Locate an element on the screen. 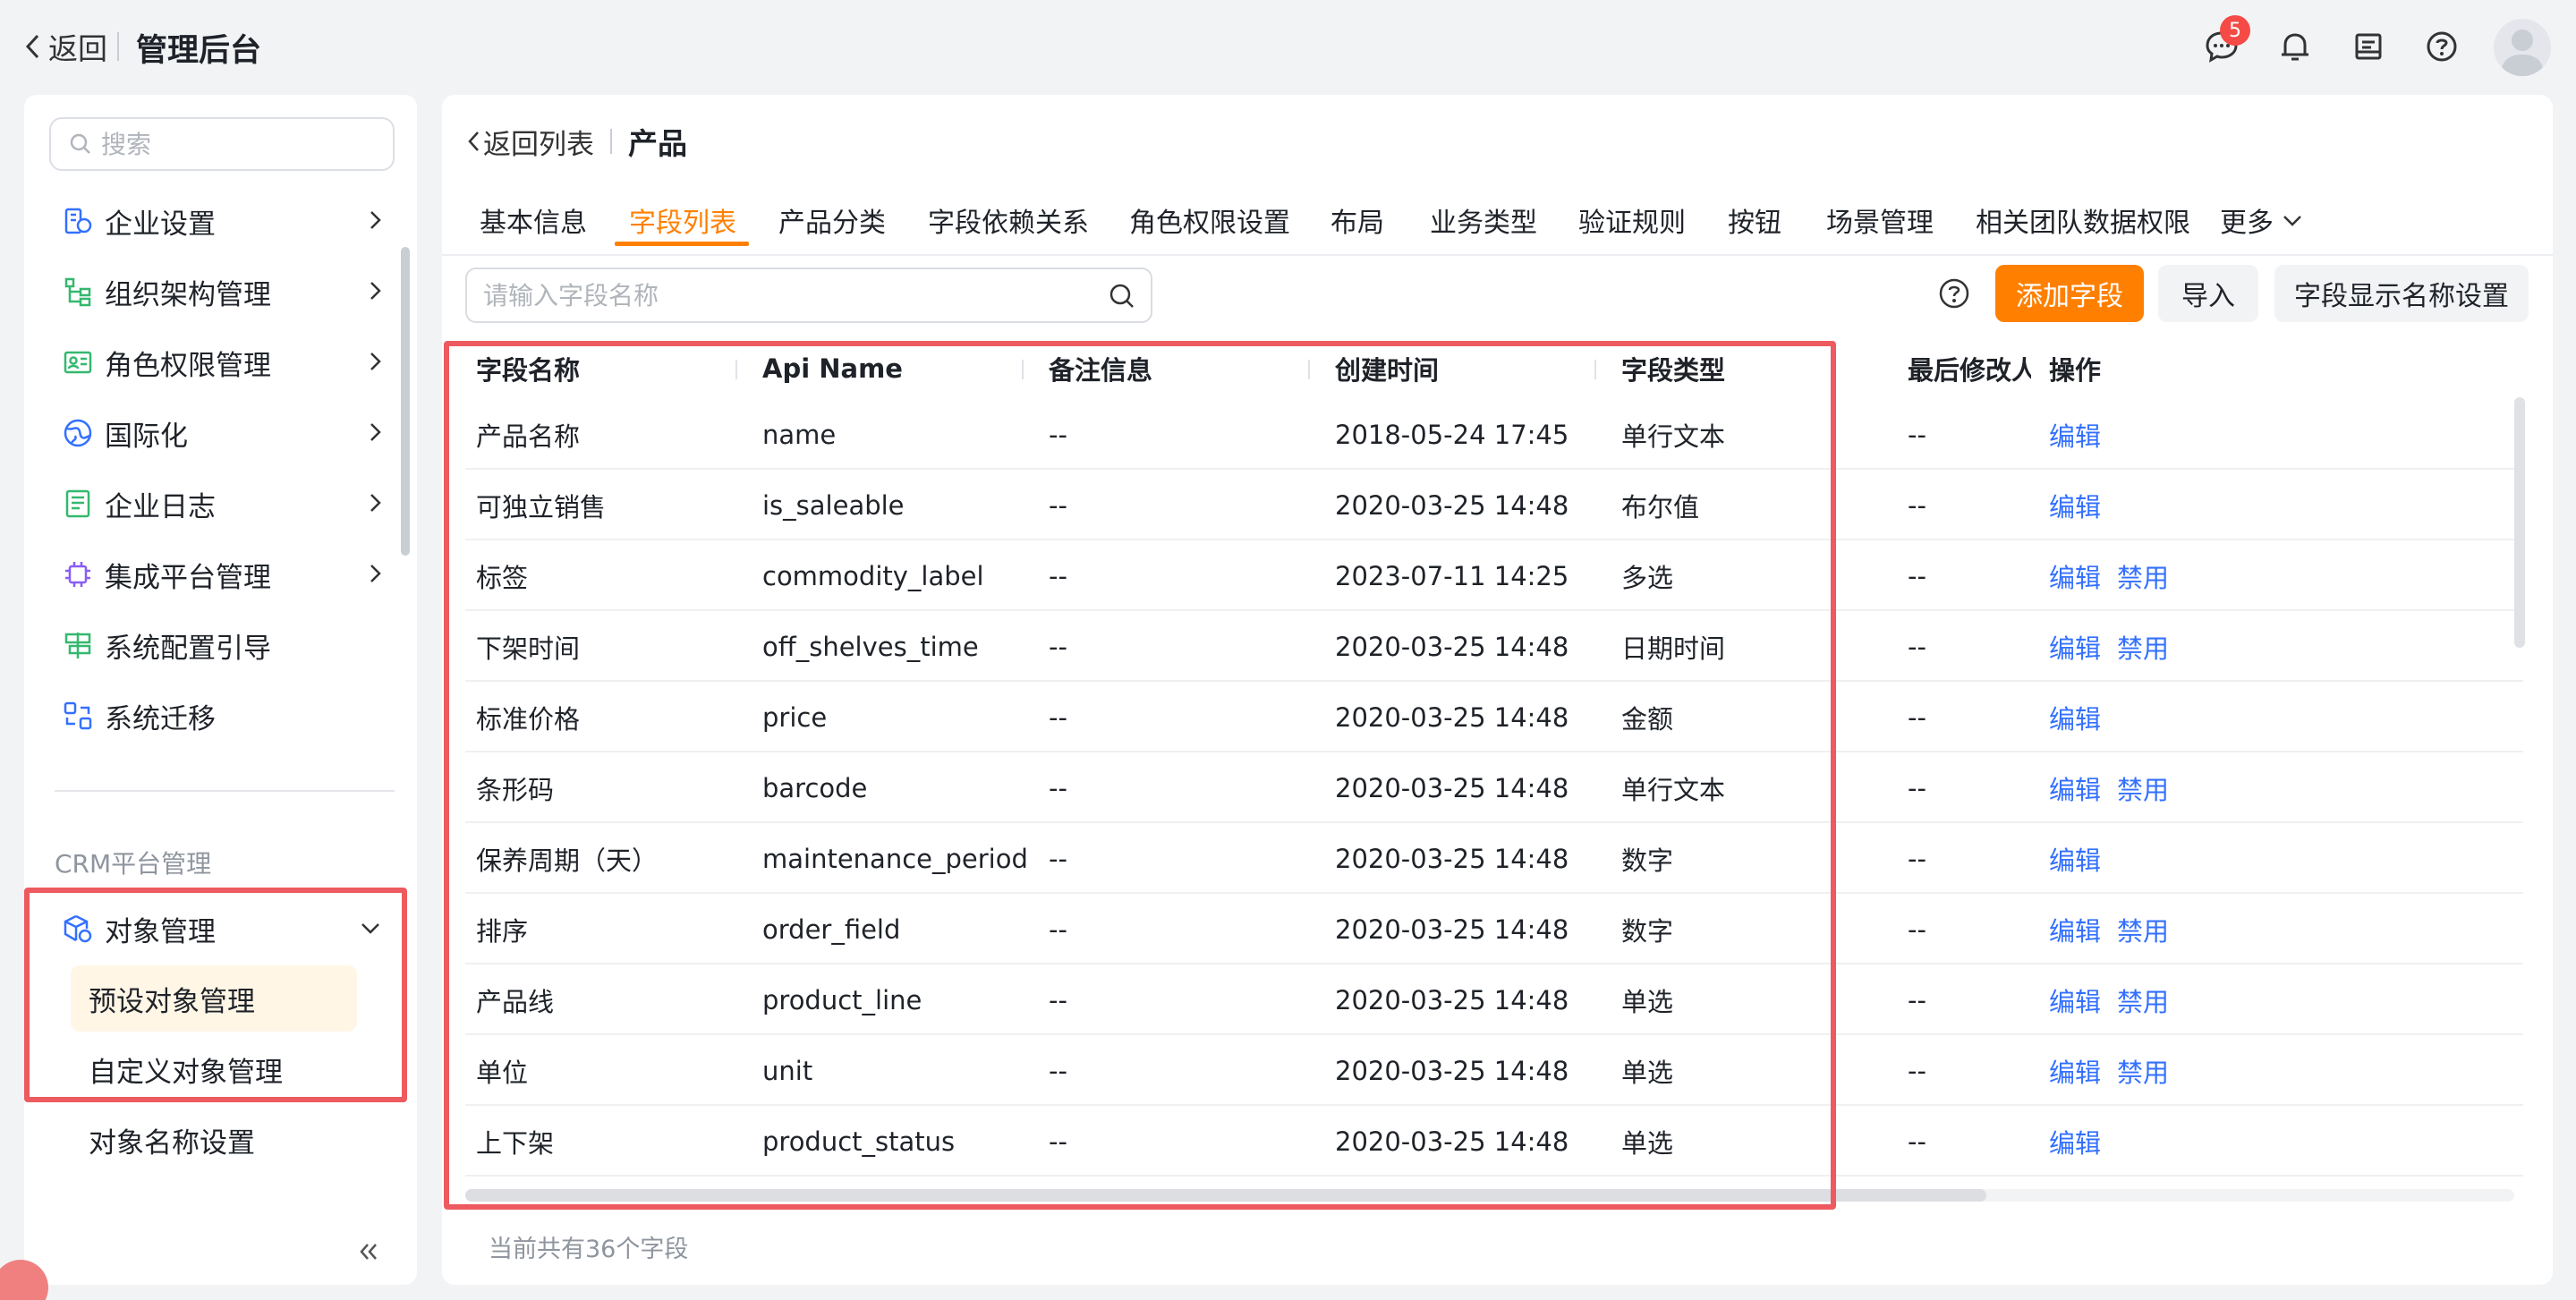  message-badge: 5 is located at coordinates (2235, 31).